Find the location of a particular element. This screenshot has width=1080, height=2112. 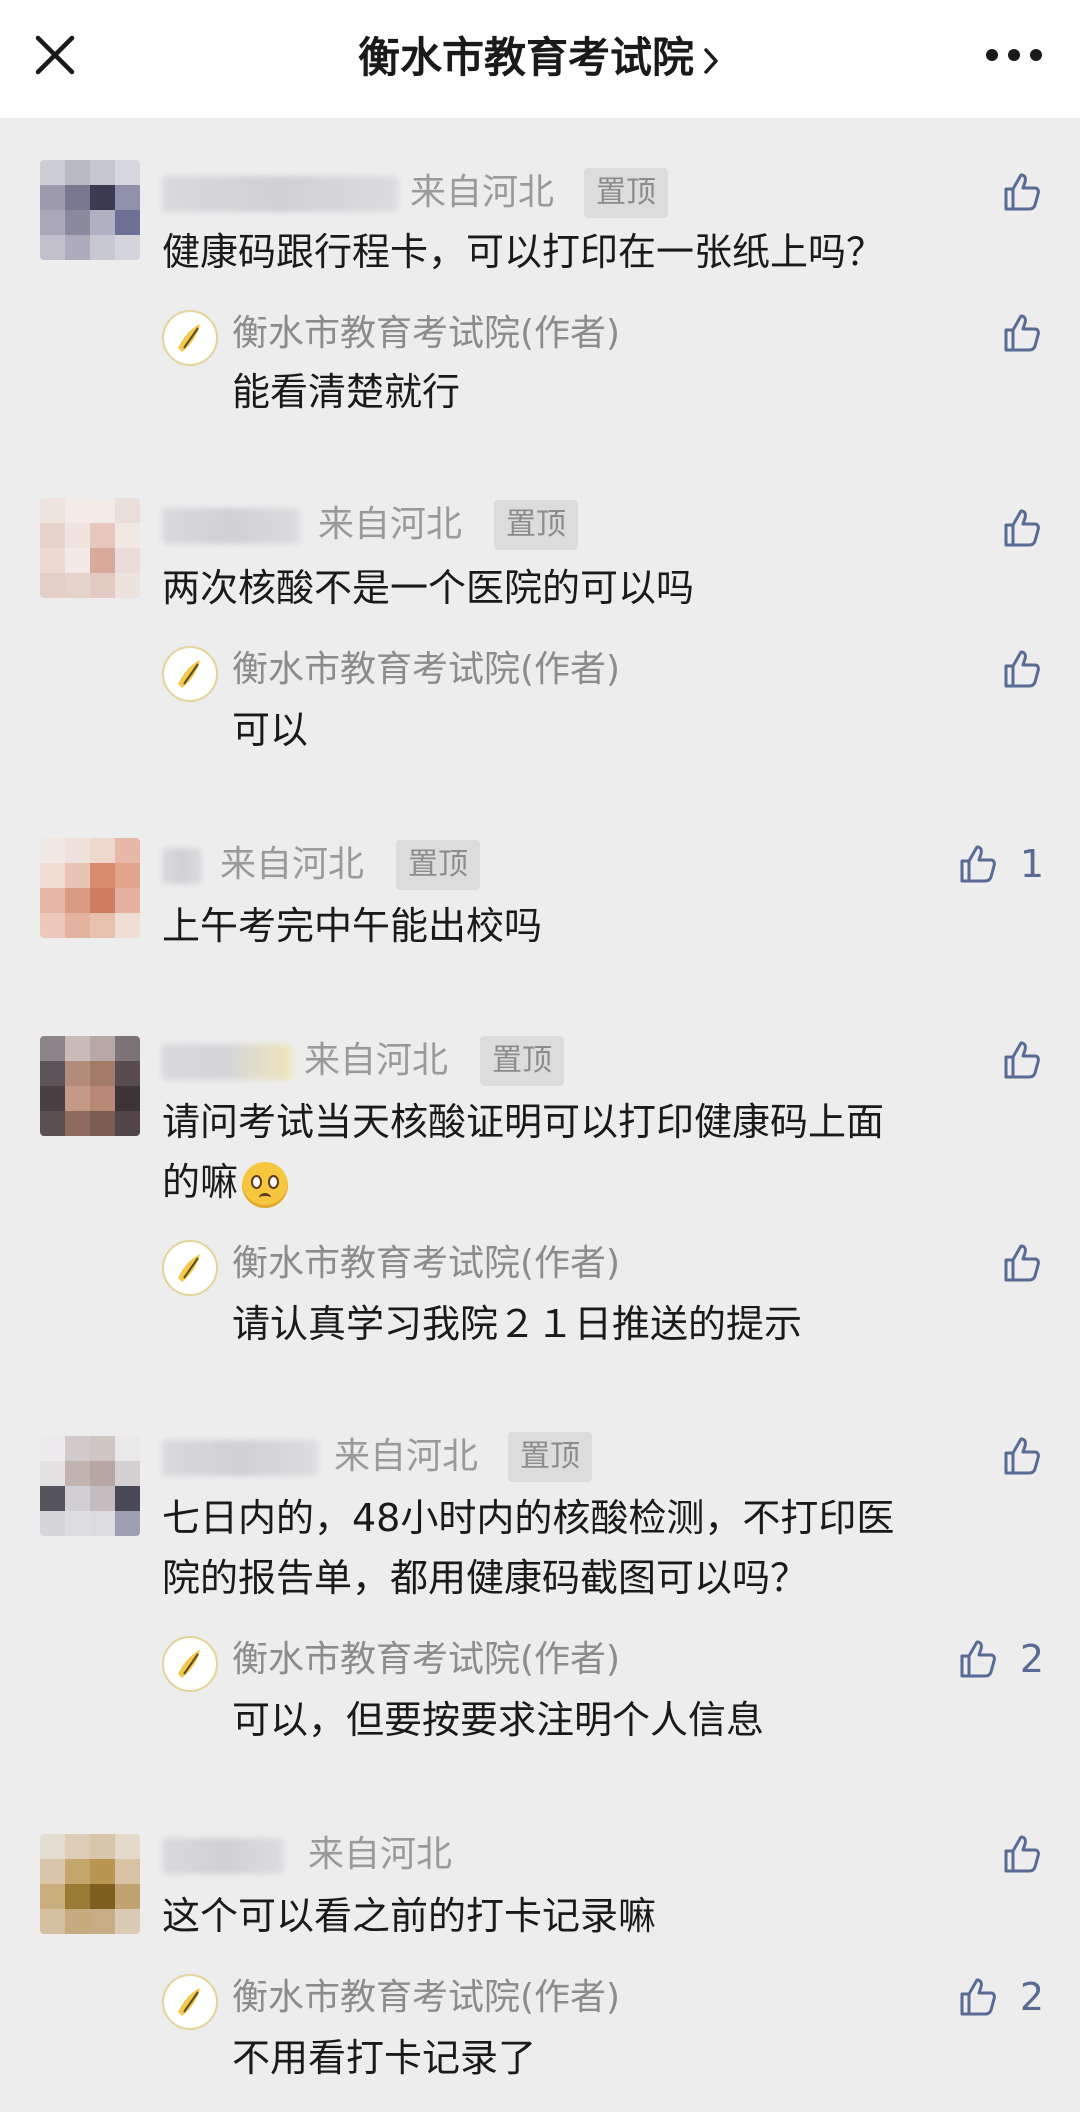

reply-text: 能看清楚就行 is located at coordinates (346, 392).